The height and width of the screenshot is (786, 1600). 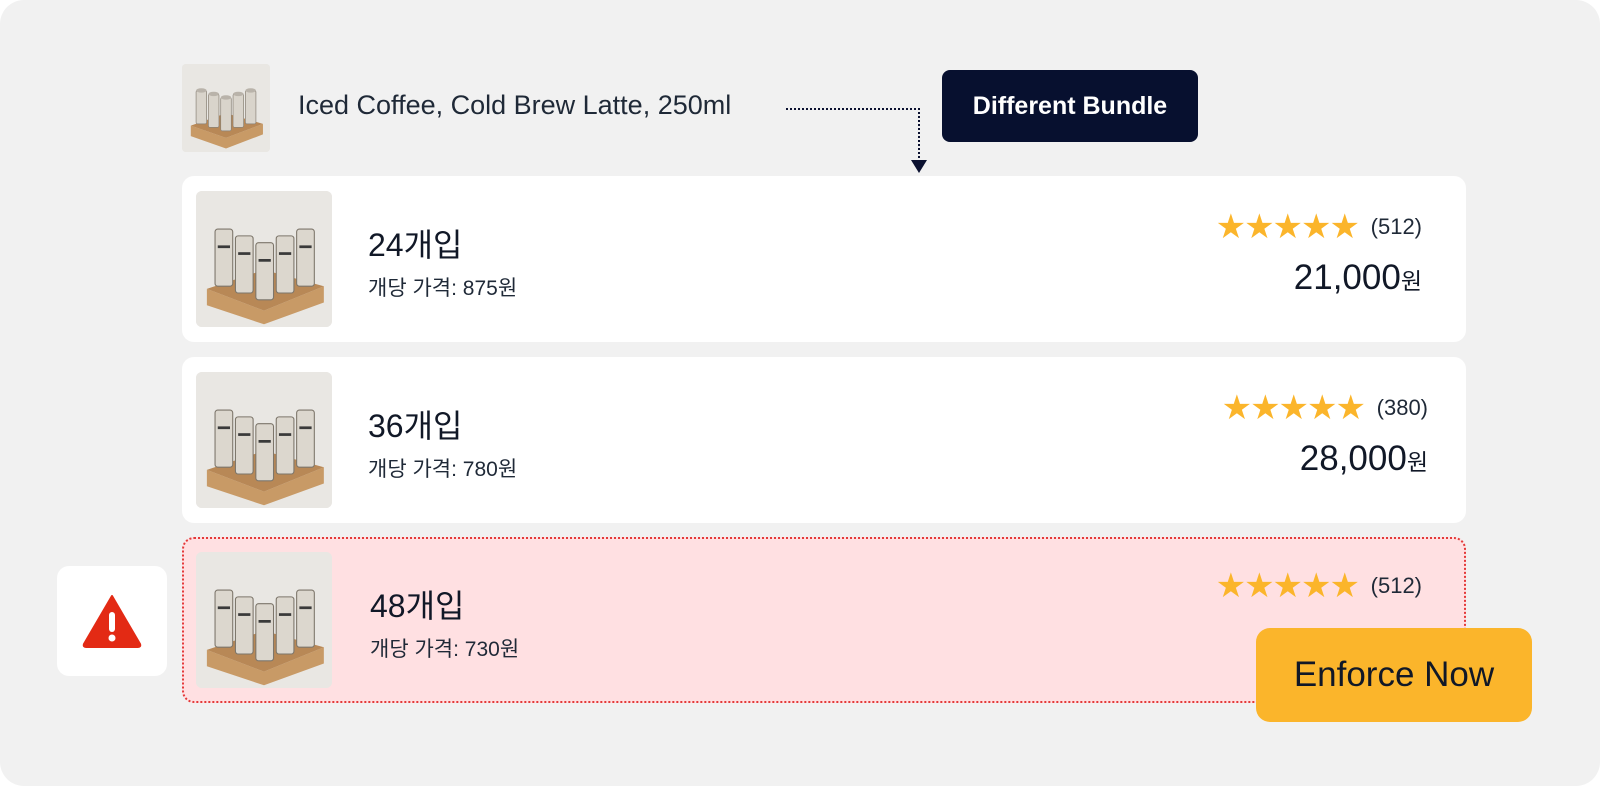 I want to click on bundle-count: 24개입, so click(x=415, y=245).